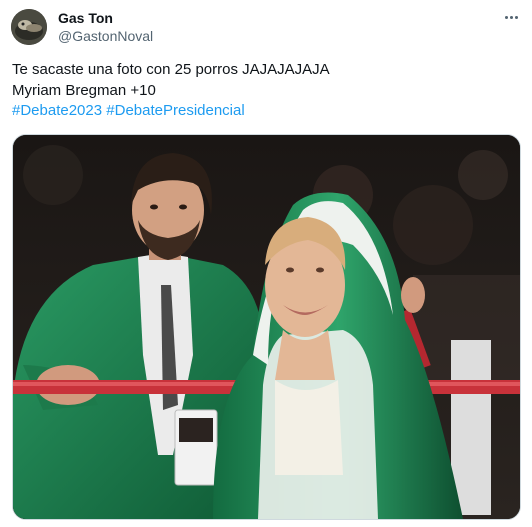 The height and width of the screenshot is (527, 532). Describe the element at coordinates (85, 18) in the screenshot. I see `display-name: Gas Ton` at that location.